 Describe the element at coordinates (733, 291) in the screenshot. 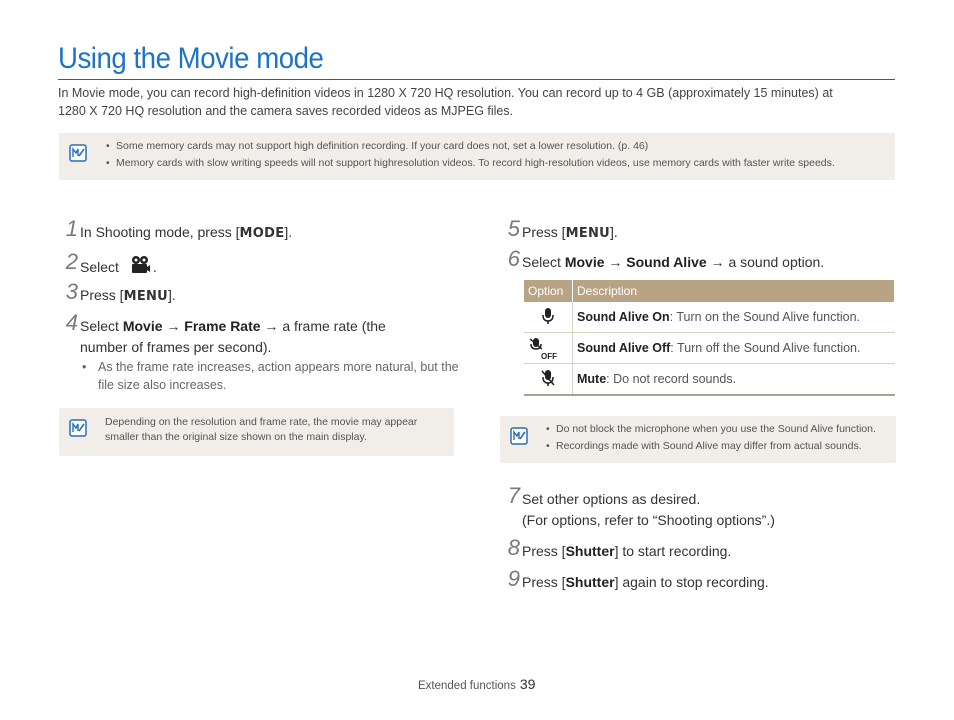

I see `table-header-description: Description` at that location.